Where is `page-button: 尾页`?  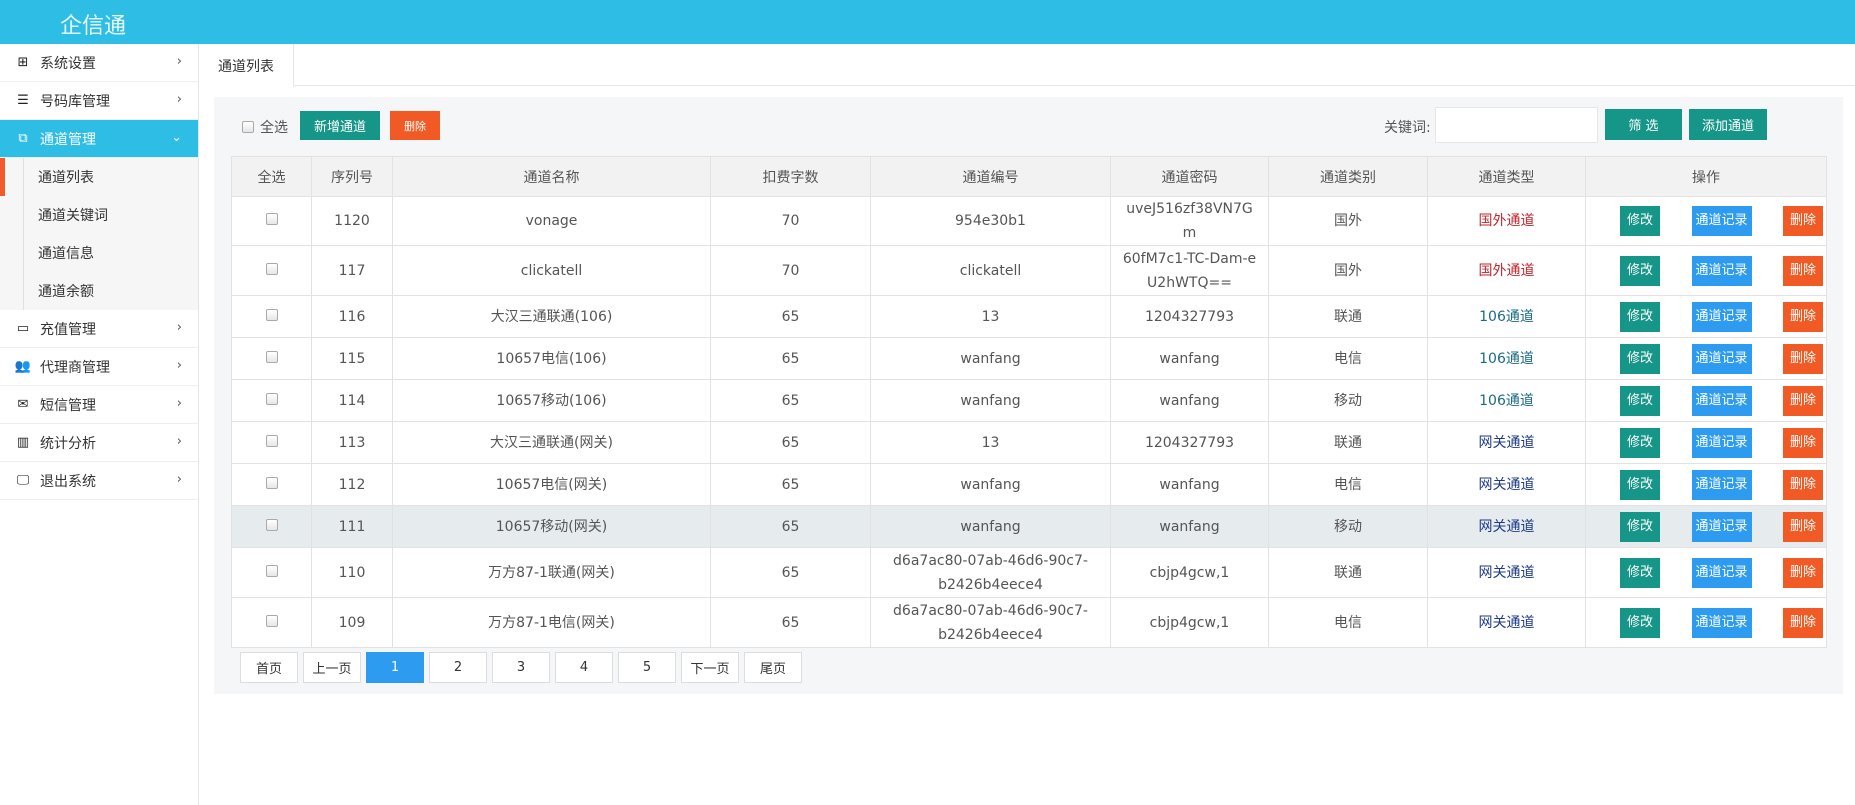
page-button: 尾页 is located at coordinates (773, 667).